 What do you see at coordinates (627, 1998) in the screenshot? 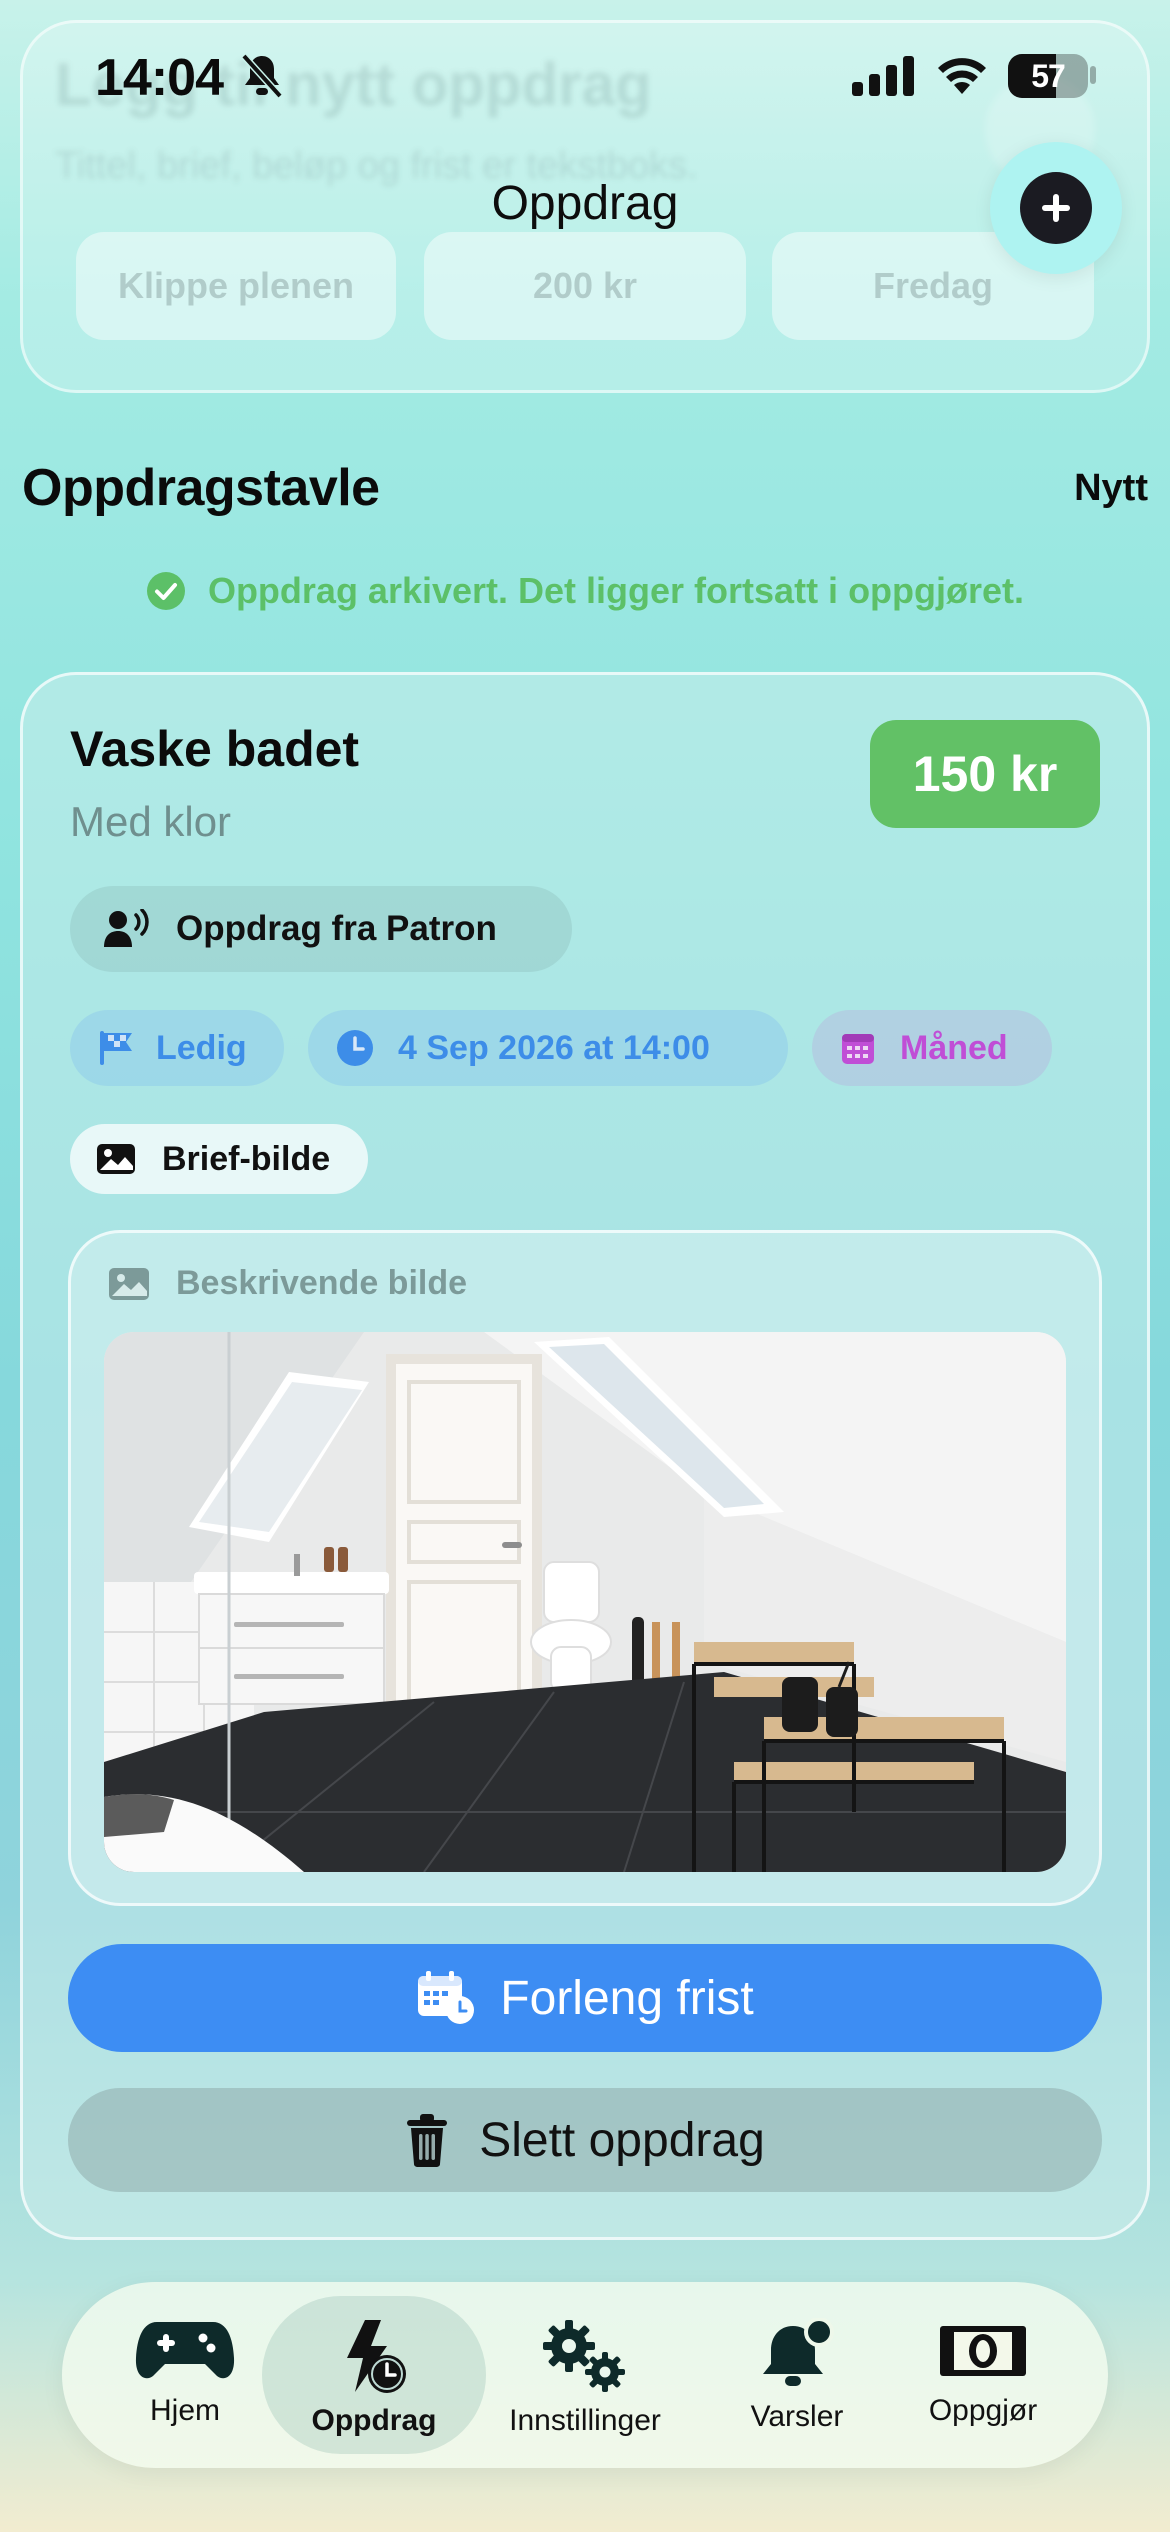
I see `extend-deadline-label: Forleng frist` at bounding box center [627, 1998].